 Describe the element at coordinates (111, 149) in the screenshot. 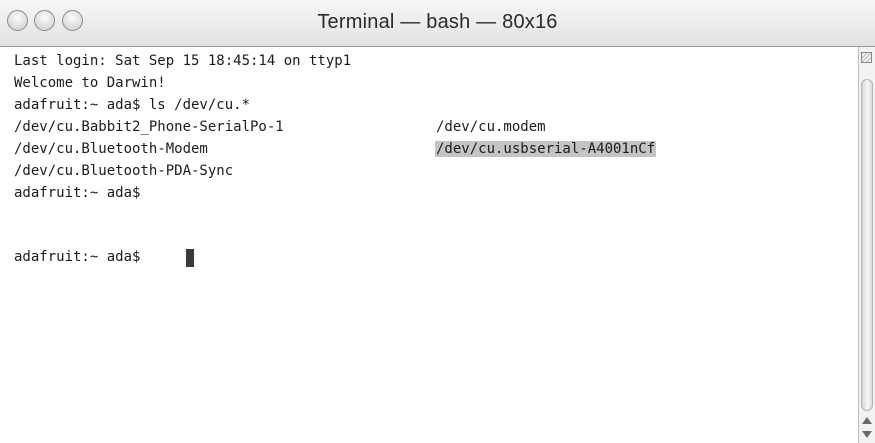

I see `terminal-output-item: /dev/cu.Bluetooth-Modem` at that location.